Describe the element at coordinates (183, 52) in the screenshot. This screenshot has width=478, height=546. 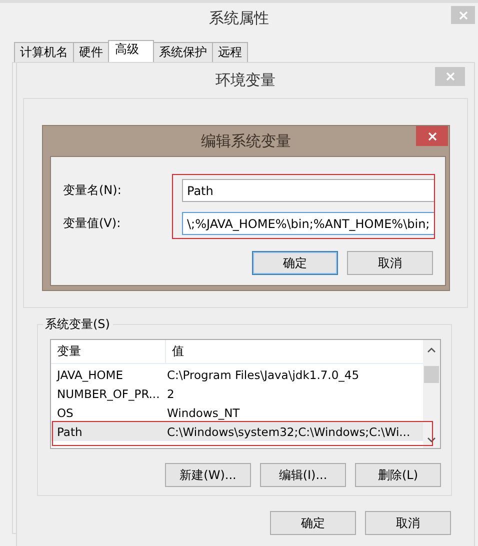
I see `tab: 系统保护` at that location.